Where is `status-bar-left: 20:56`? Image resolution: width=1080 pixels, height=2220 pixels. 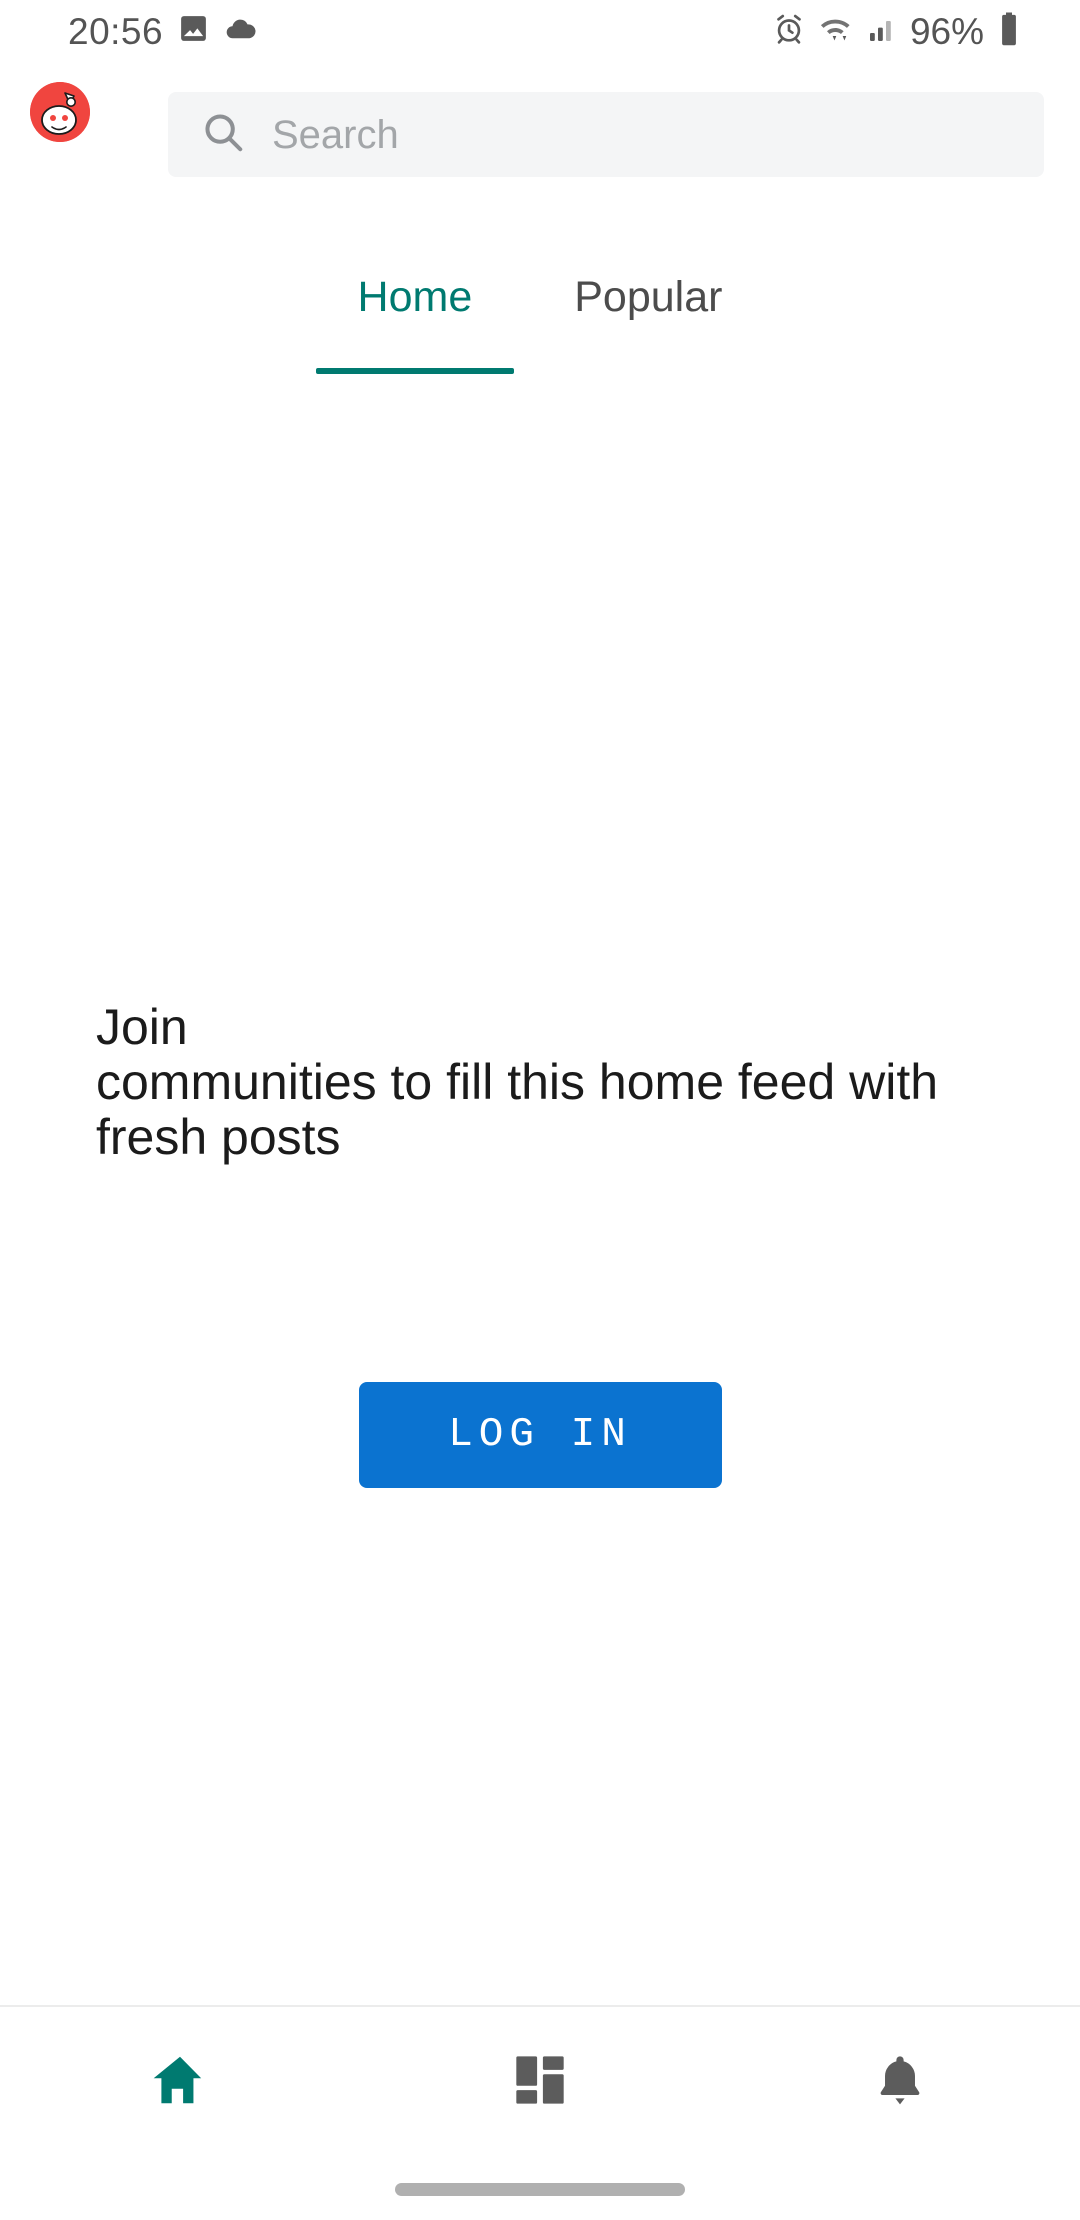 status-bar-left: 20:56 is located at coordinates (163, 31).